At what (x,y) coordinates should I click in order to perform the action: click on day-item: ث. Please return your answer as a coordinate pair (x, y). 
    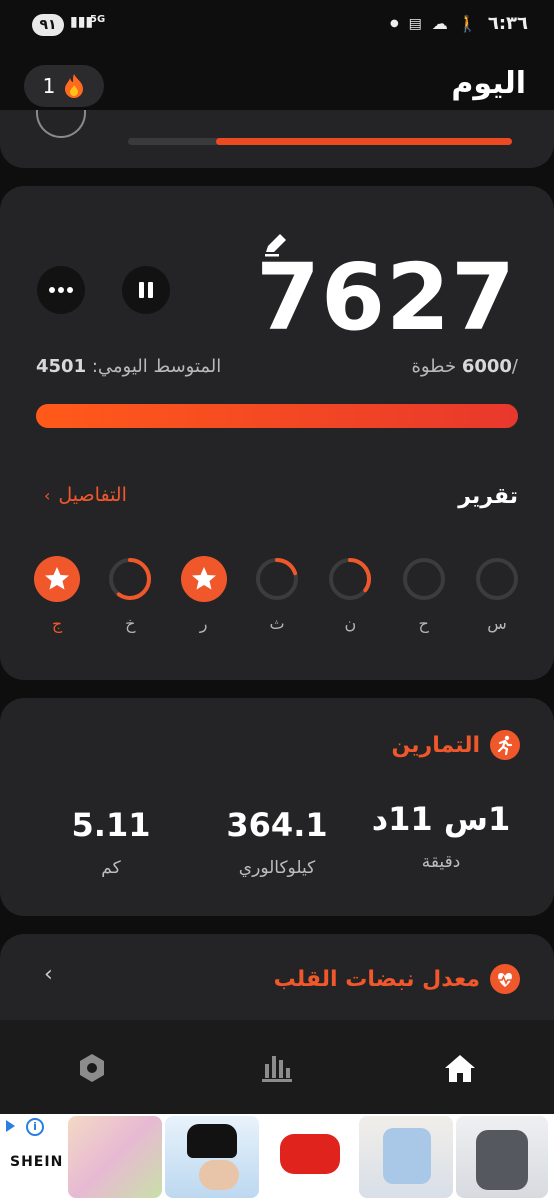
    Looking at the image, I should click on (277, 594).